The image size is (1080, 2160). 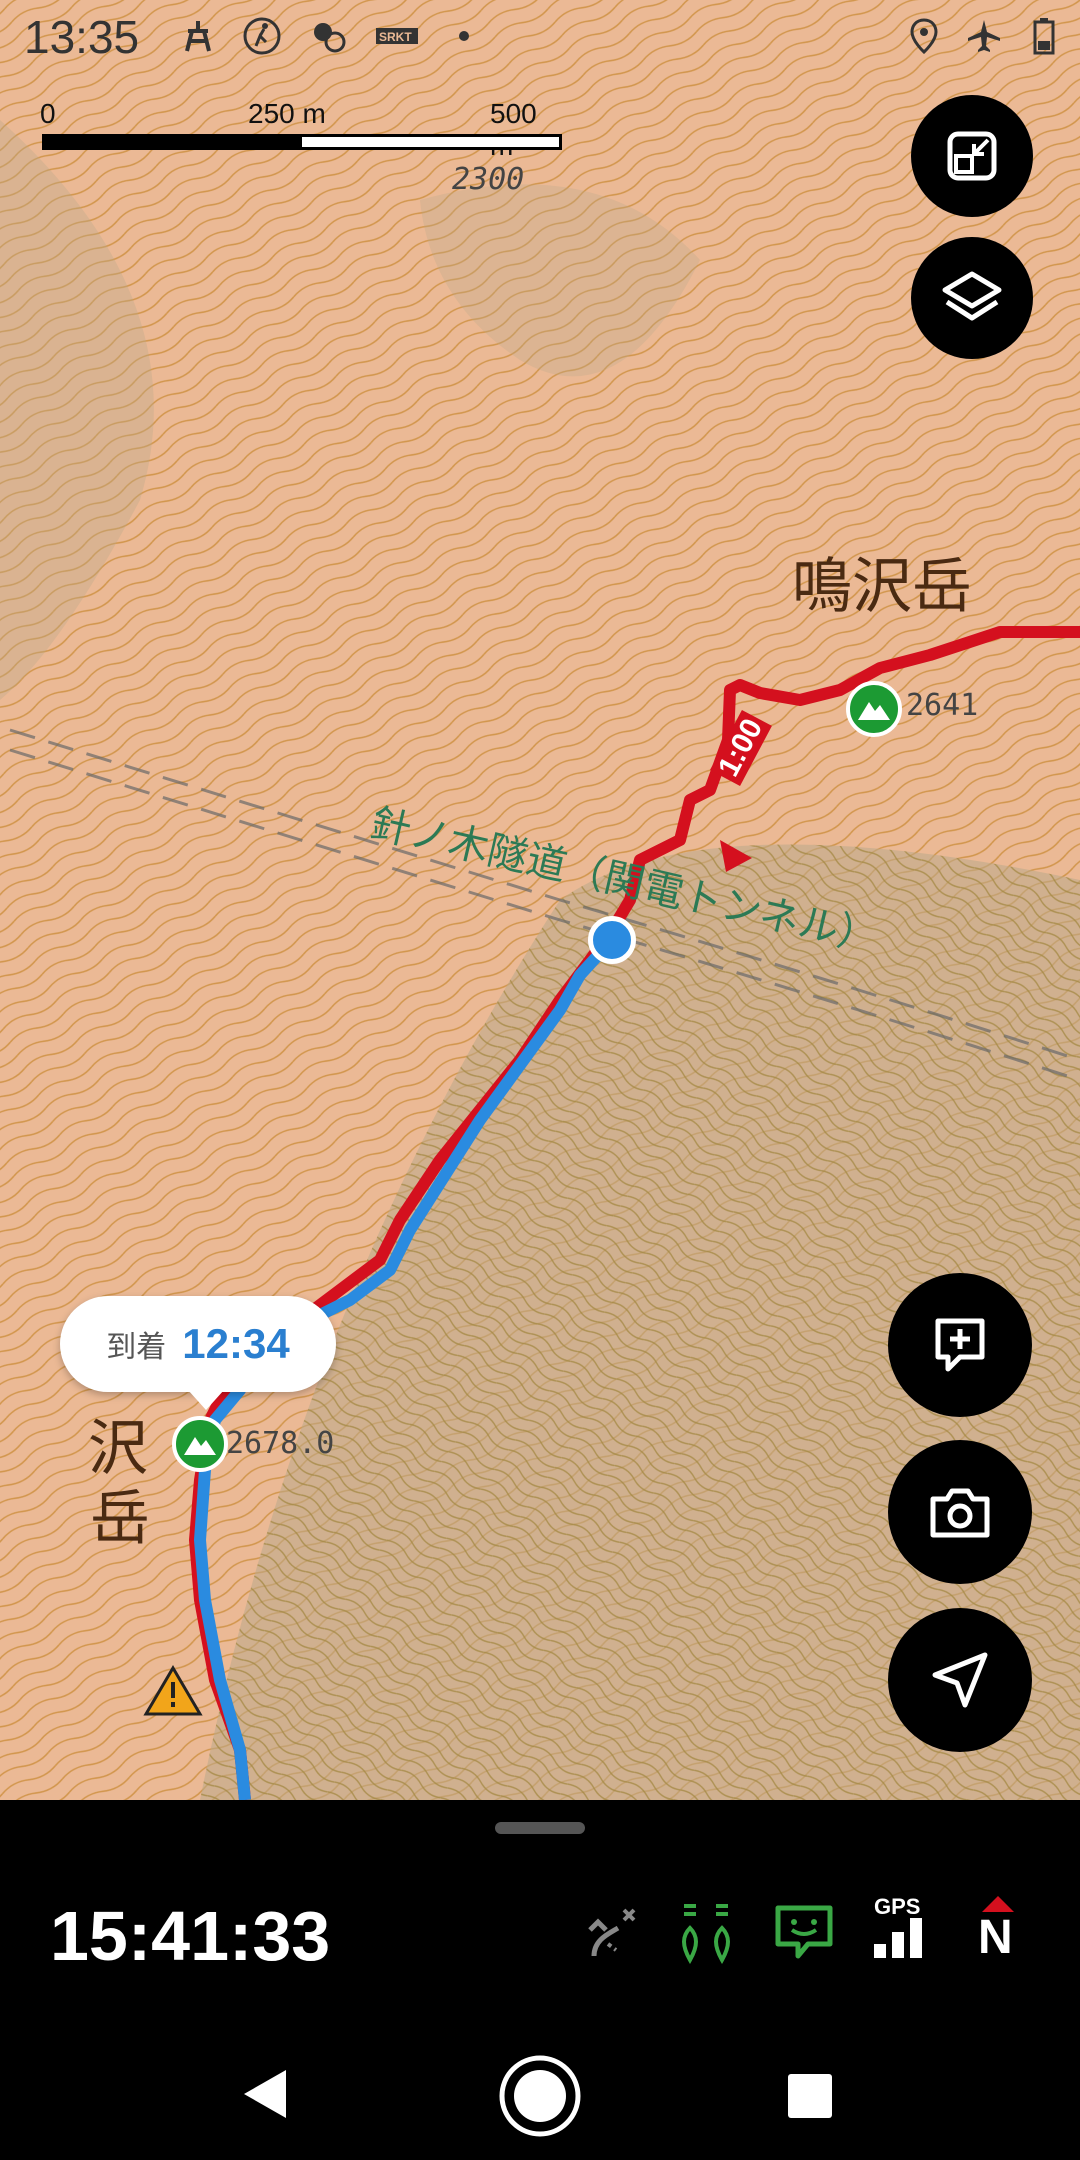 I want to click on peak-name-top: 鳴沢岳, so click(x=882, y=587).